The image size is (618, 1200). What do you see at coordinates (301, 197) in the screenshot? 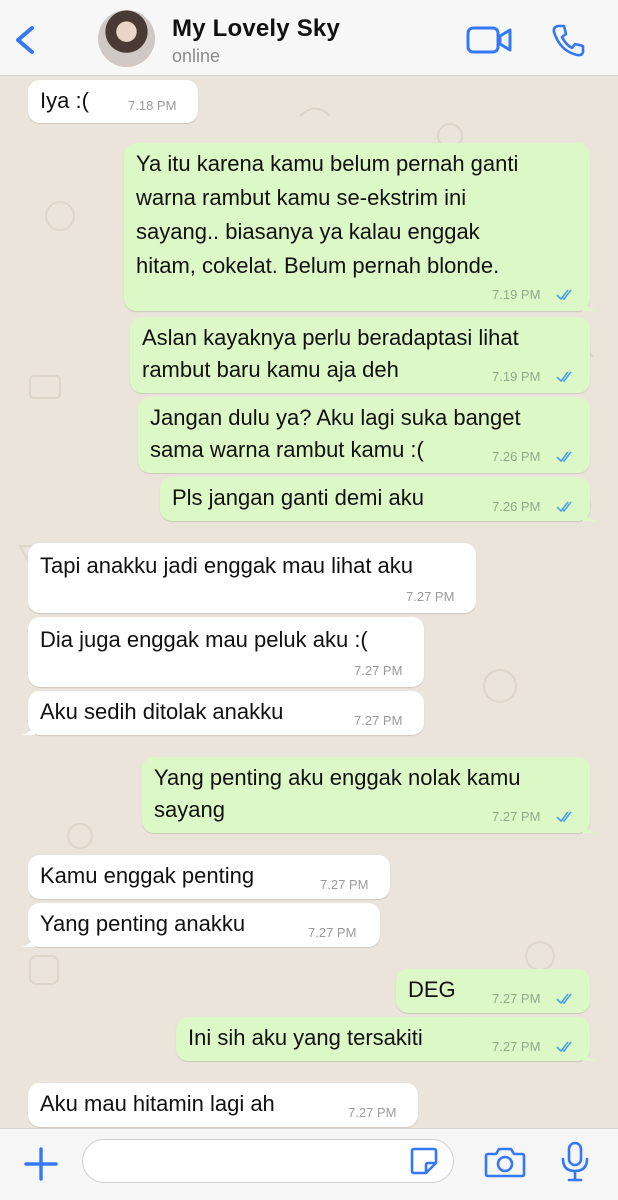
I see `message-text: warna rambut kamu se-ekstrim ini` at bounding box center [301, 197].